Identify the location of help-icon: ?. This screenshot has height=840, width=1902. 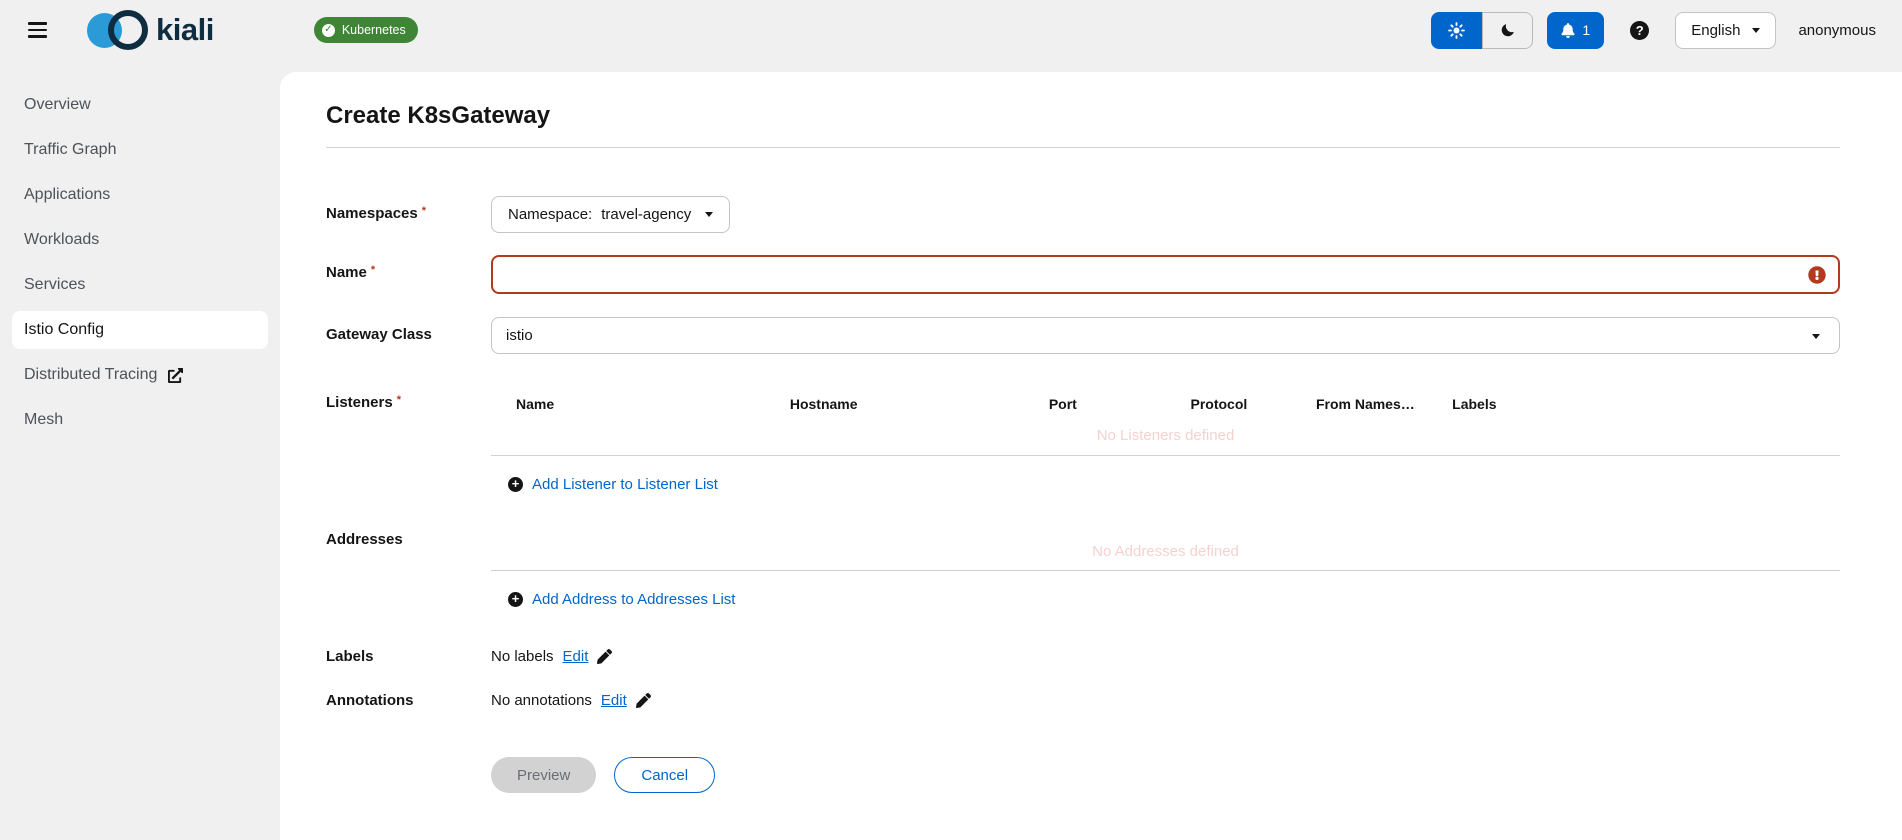
(1640, 30).